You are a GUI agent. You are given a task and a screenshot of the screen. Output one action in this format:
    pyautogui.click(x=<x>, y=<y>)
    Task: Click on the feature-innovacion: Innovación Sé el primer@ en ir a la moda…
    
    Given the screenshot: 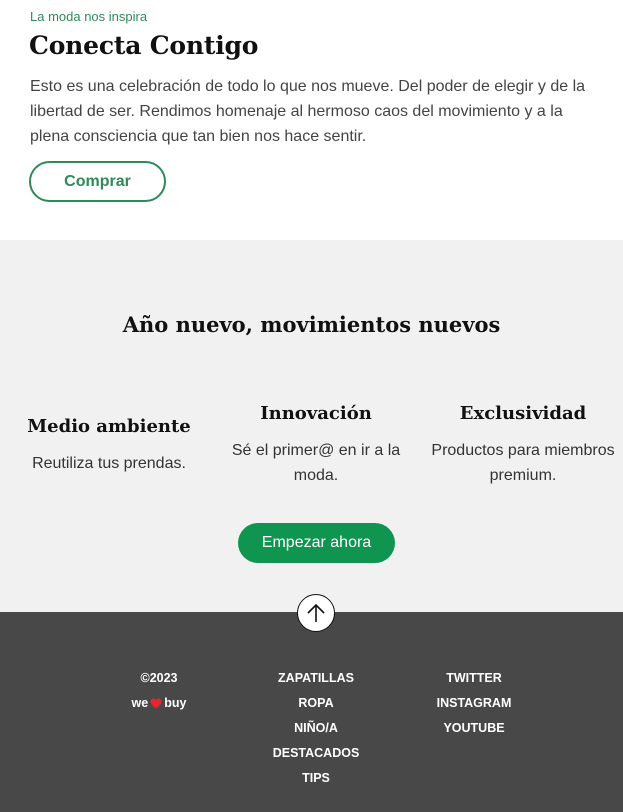 What is the action you would take?
    pyautogui.click(x=316, y=445)
    